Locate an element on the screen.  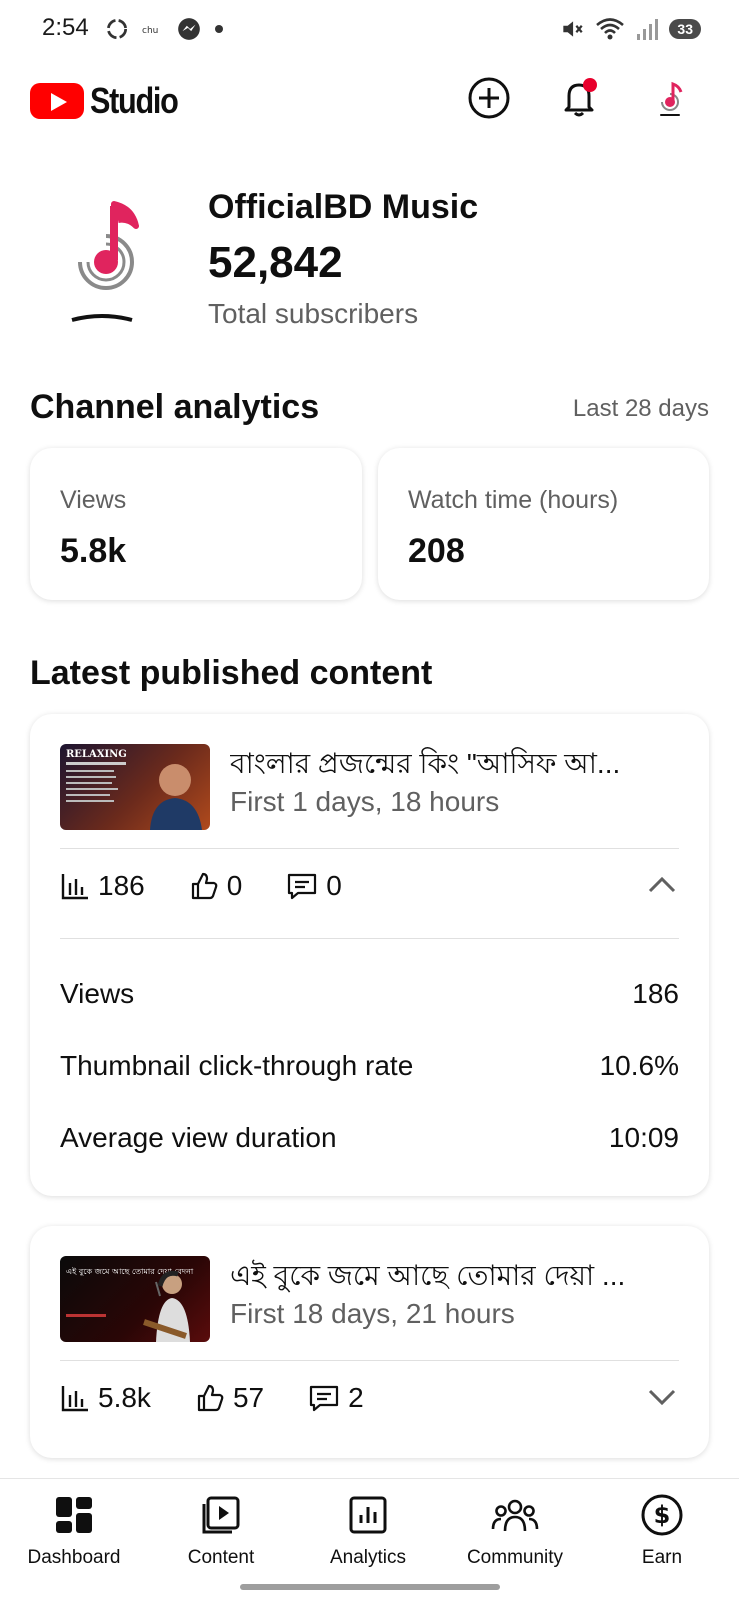
metric-label: Views is located at coordinates (93, 500).